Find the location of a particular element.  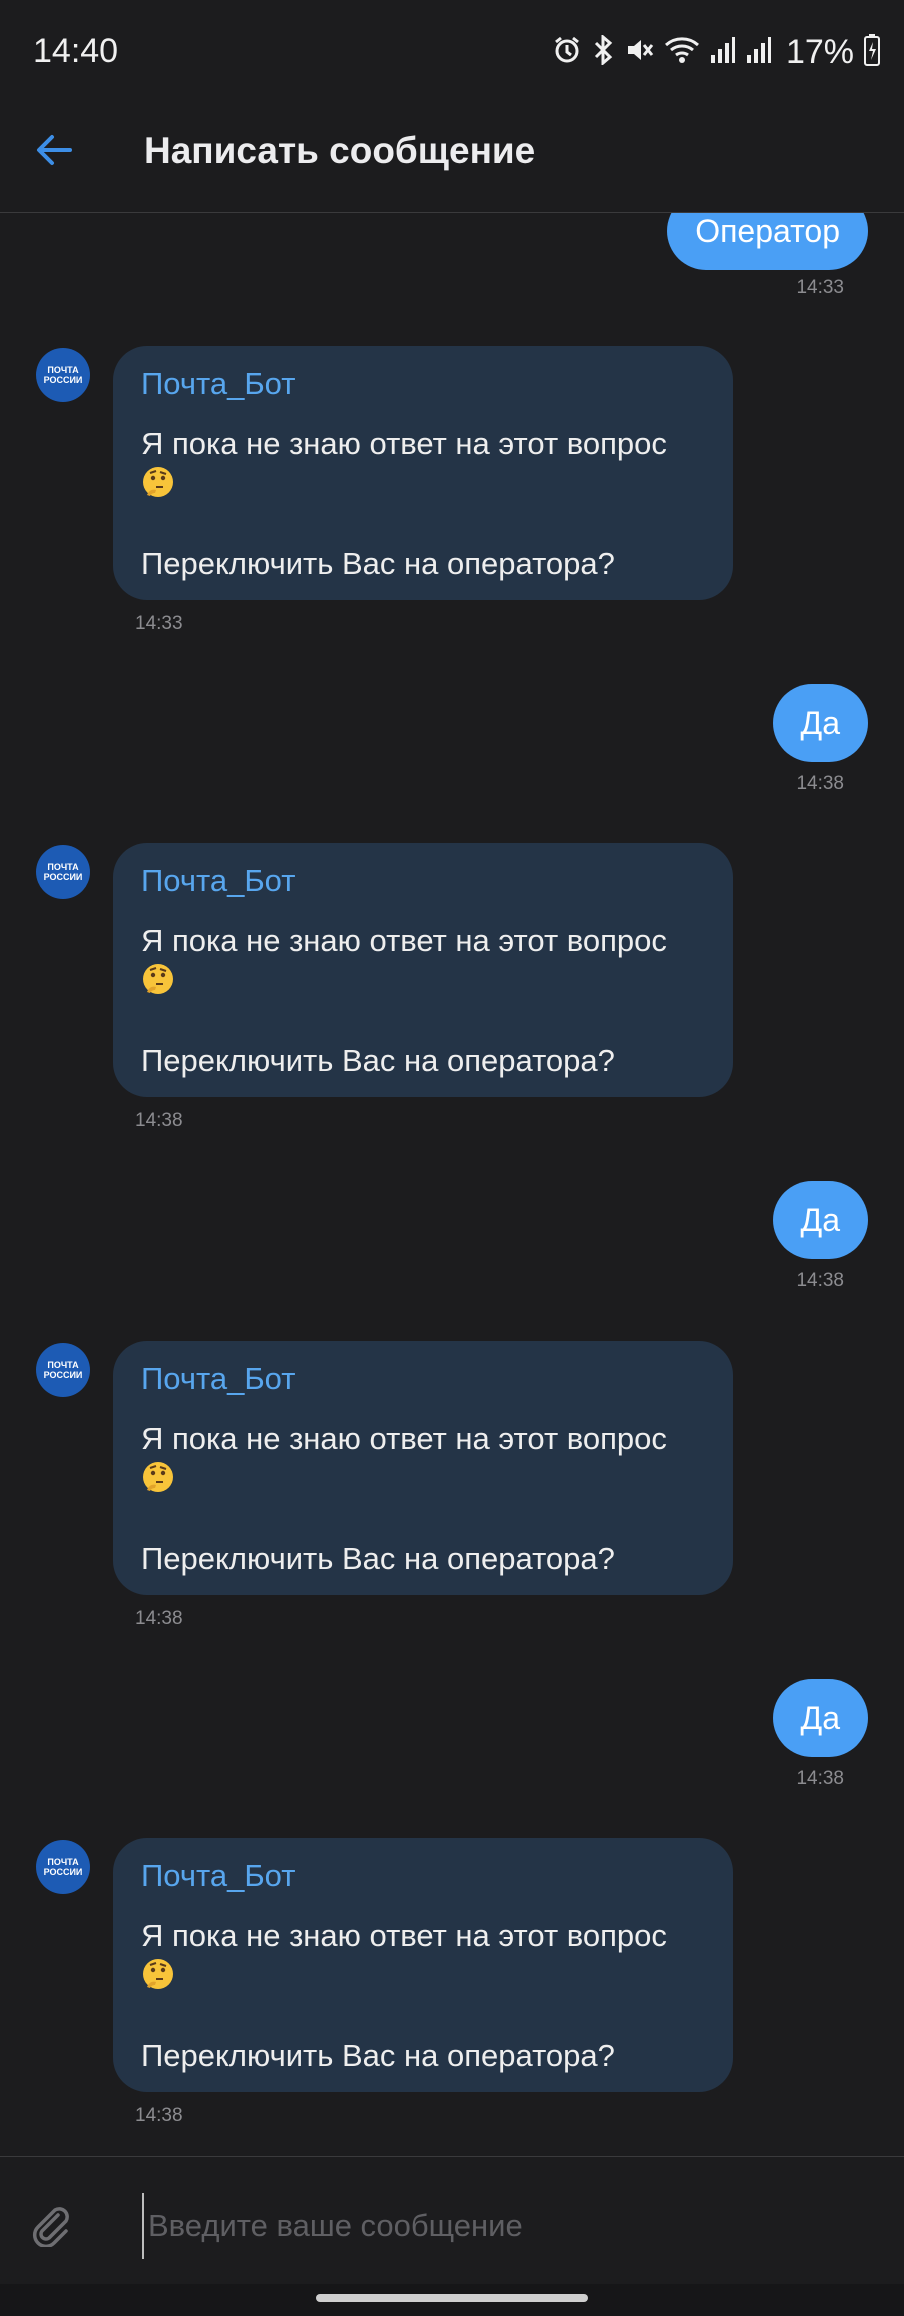

home-indicator is located at coordinates (452, 2298).